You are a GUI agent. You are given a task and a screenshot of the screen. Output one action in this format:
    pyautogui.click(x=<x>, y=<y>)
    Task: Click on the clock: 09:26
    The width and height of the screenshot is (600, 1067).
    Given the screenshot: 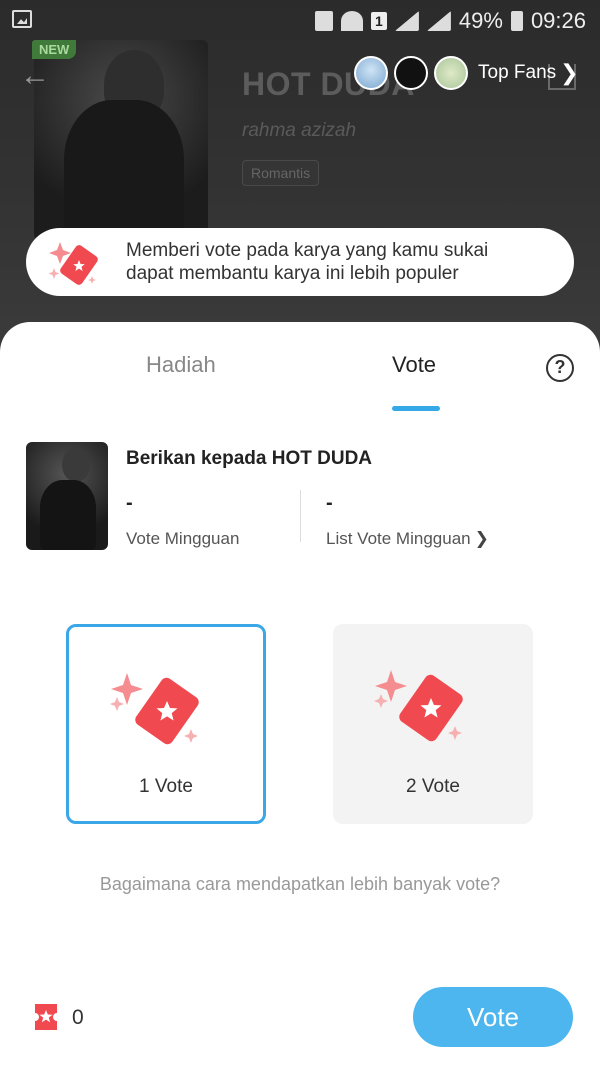 What is the action you would take?
    pyautogui.click(x=558, y=20)
    